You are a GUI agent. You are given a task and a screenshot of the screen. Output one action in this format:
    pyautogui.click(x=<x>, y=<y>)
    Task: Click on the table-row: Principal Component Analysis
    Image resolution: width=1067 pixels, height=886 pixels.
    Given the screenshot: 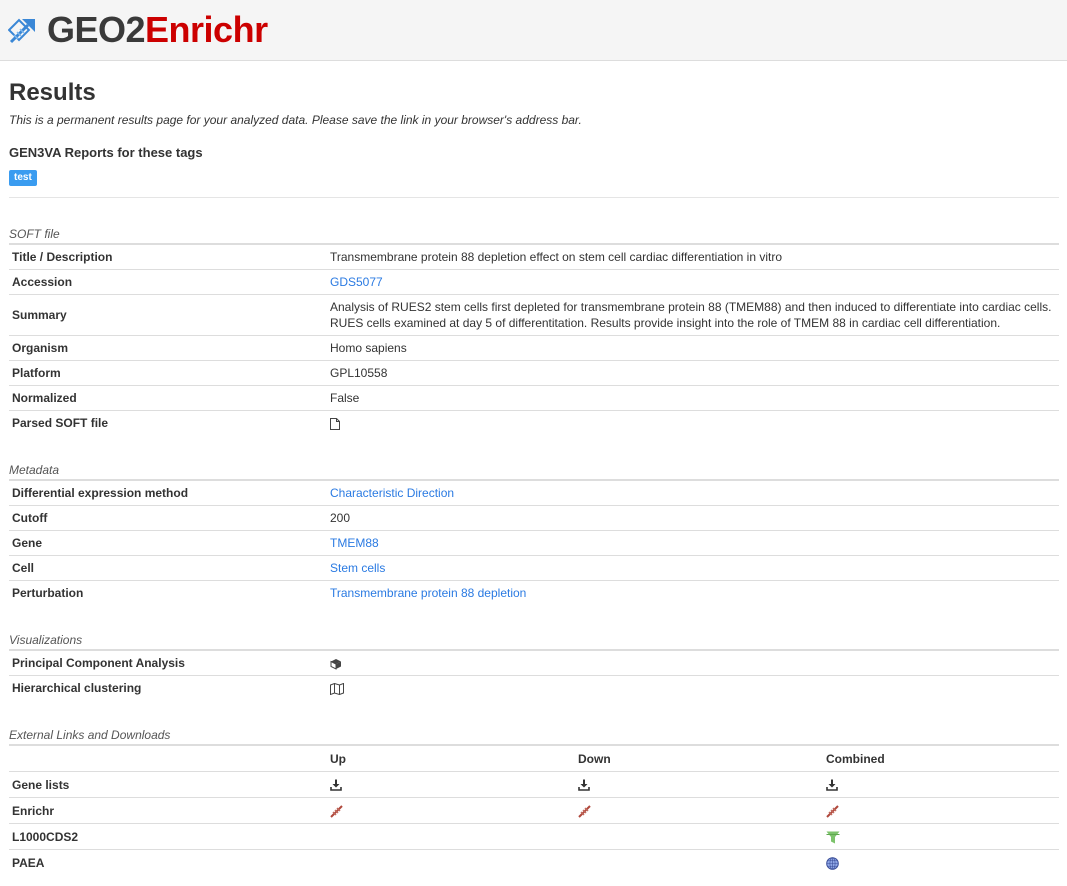 What is the action you would take?
    pyautogui.click(x=534, y=662)
    